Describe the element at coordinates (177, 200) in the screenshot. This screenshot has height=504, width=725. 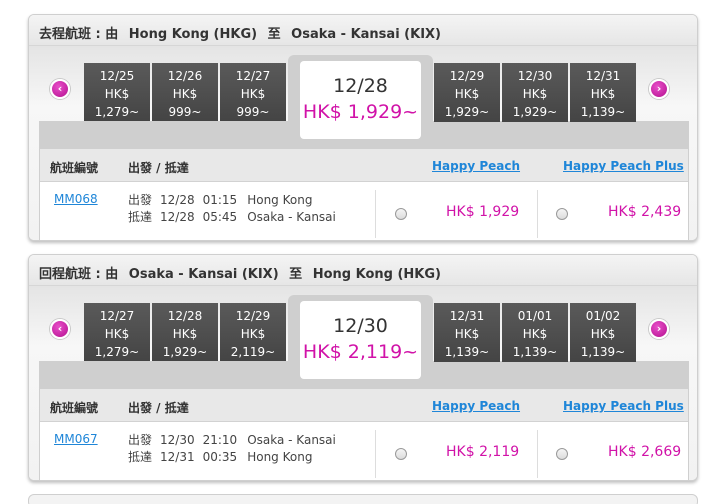
I see `dep-date: 12/28` at that location.